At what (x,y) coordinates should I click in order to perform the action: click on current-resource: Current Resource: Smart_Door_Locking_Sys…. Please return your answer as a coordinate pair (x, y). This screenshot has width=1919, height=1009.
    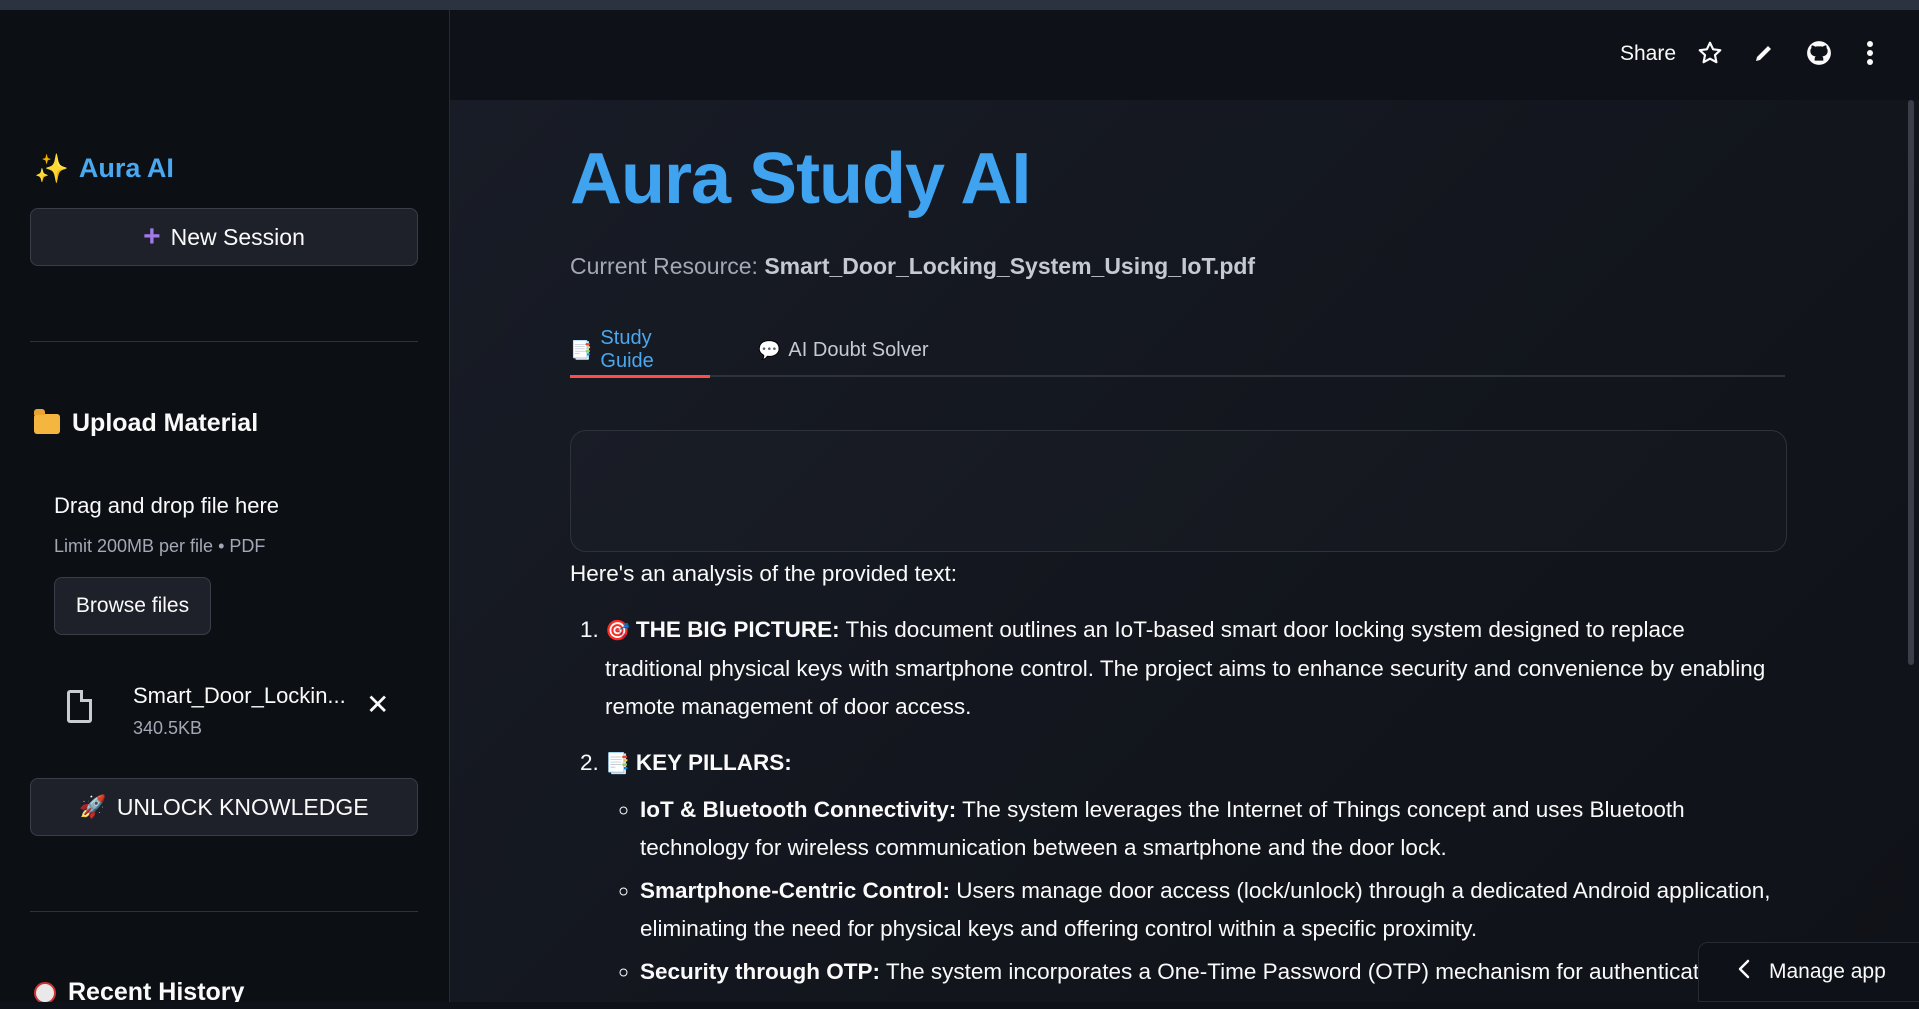
    Looking at the image, I should click on (912, 266).